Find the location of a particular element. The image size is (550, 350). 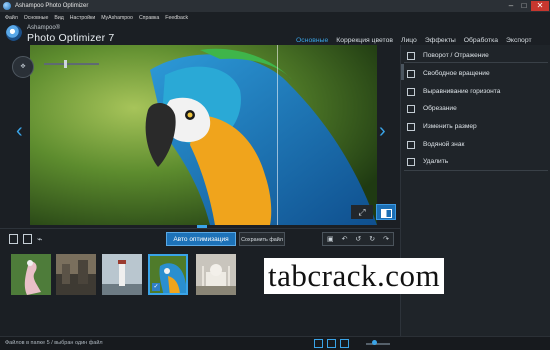

thumbnail-city is located at coordinates (76, 274).